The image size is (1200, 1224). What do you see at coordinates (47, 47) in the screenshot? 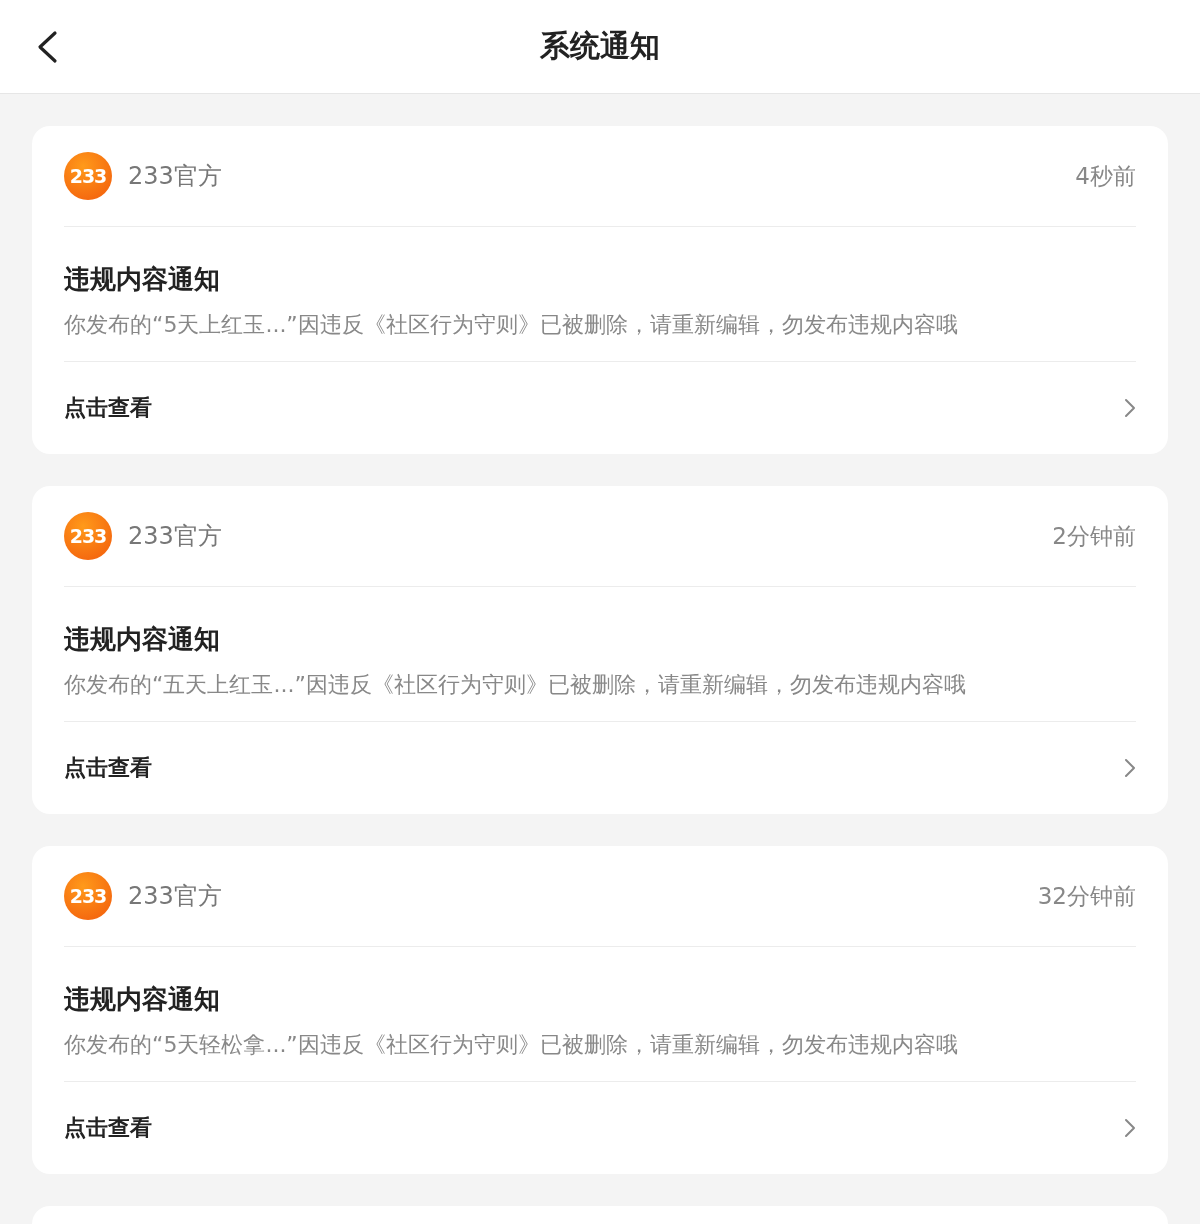
I see `back-icon` at bounding box center [47, 47].